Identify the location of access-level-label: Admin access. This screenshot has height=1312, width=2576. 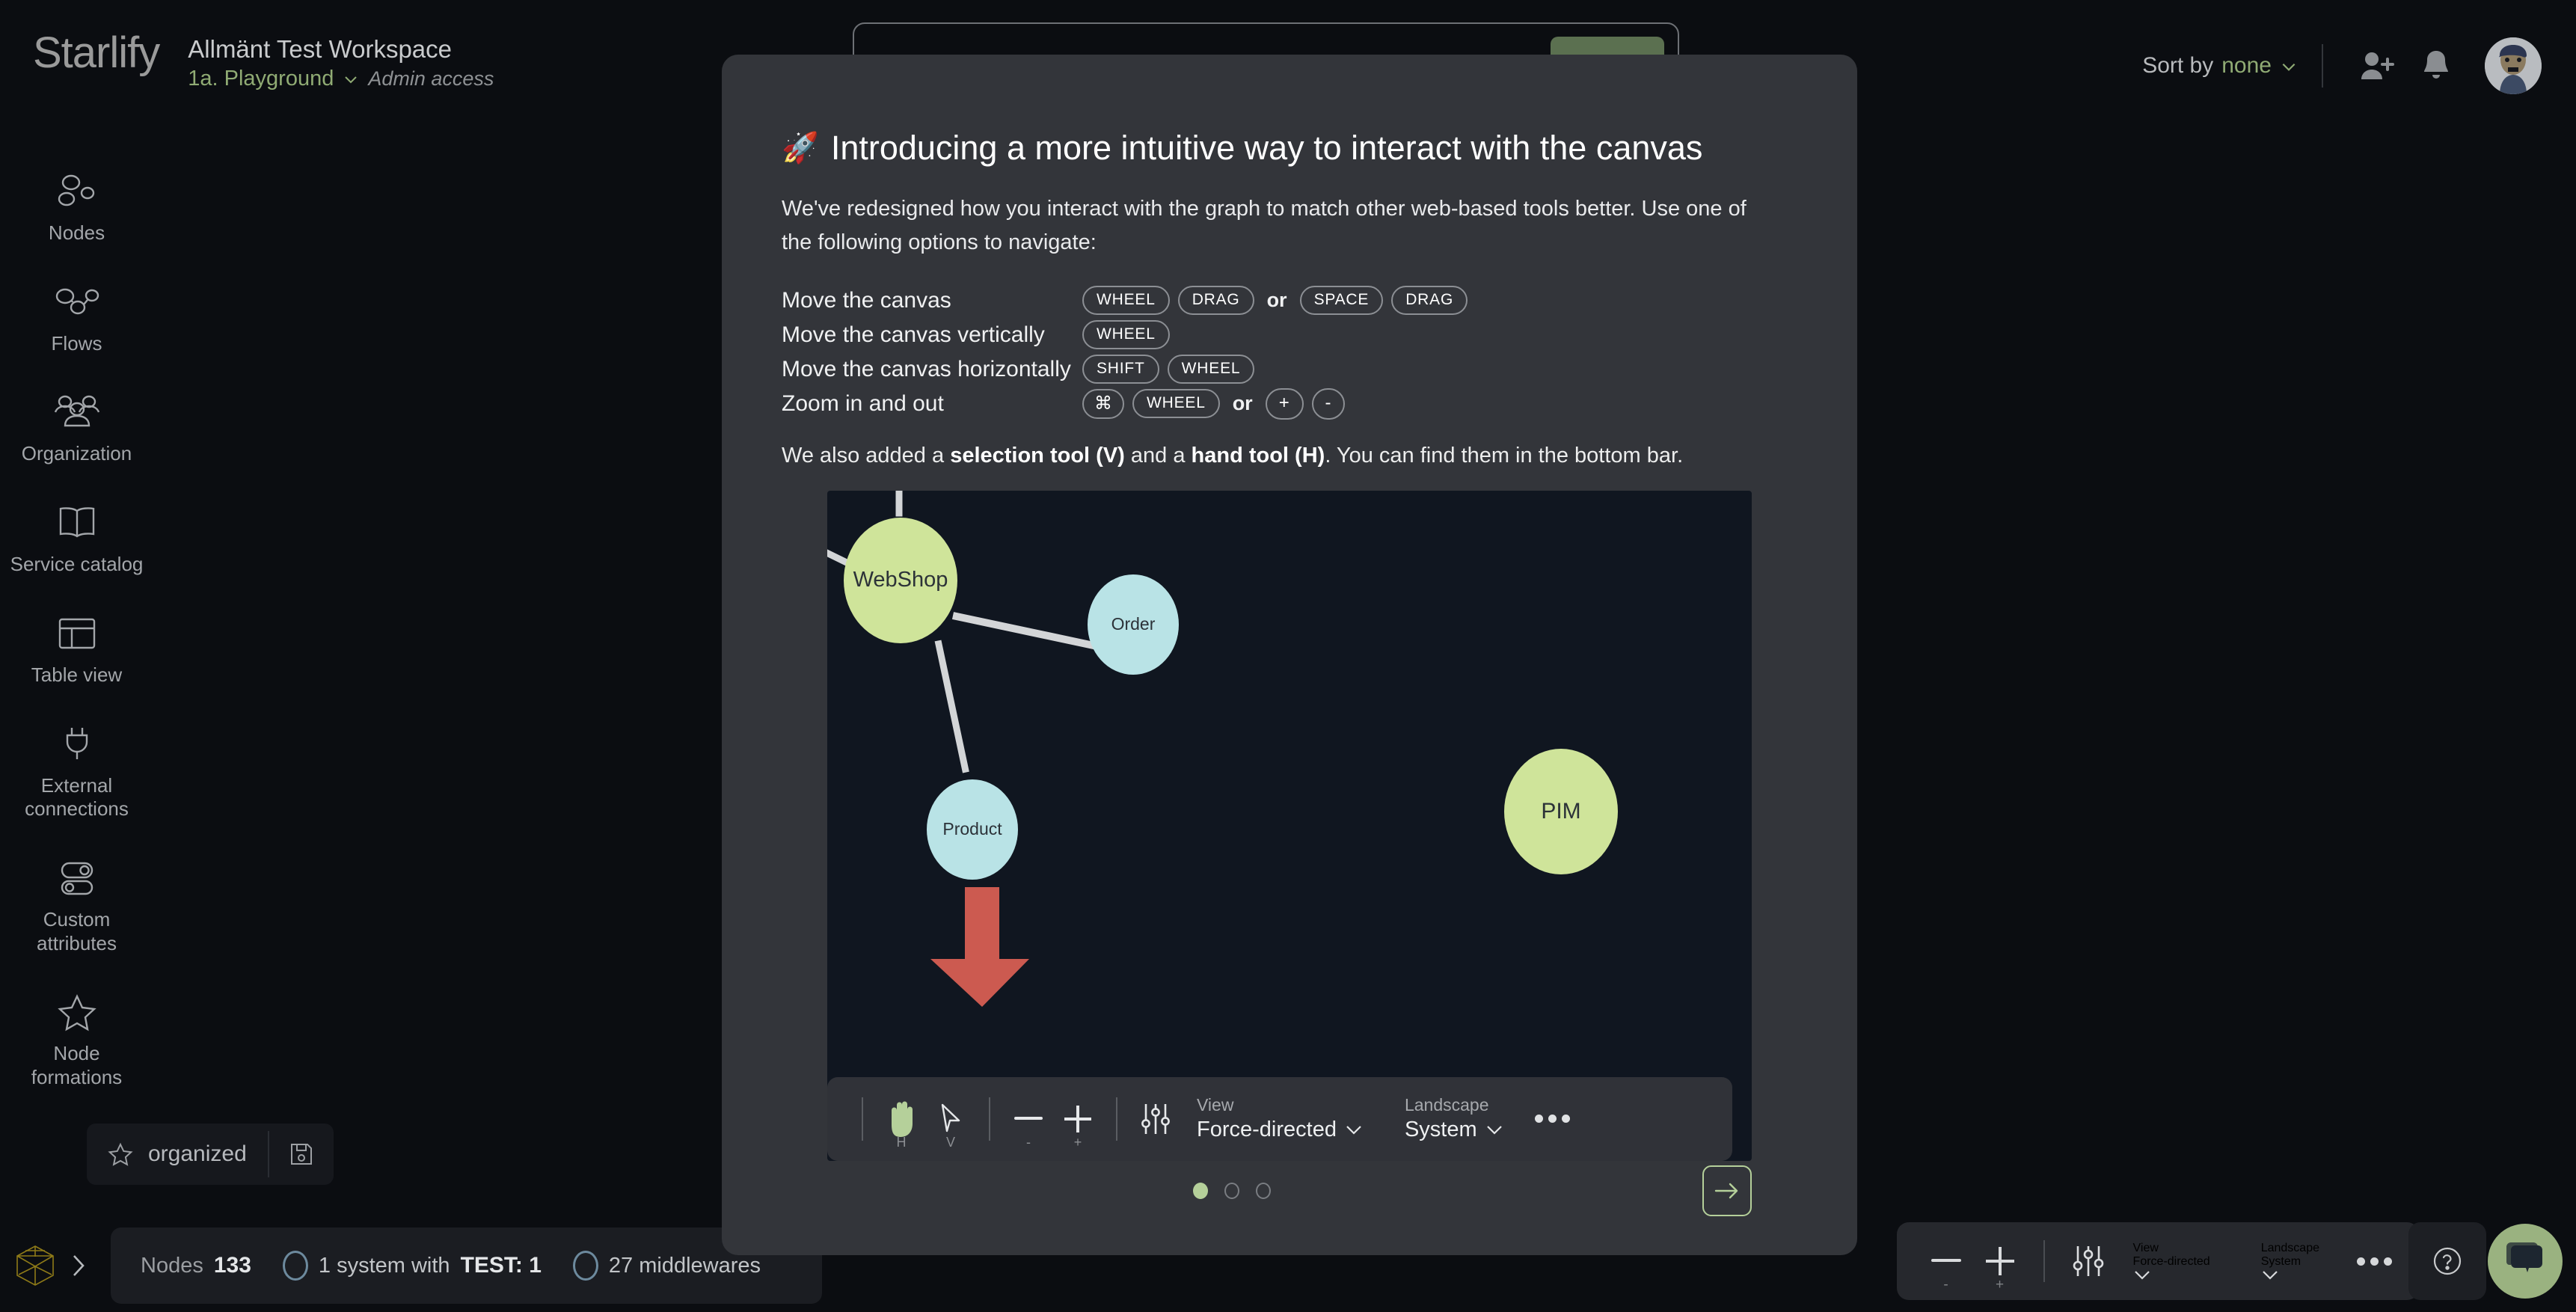
(431, 79).